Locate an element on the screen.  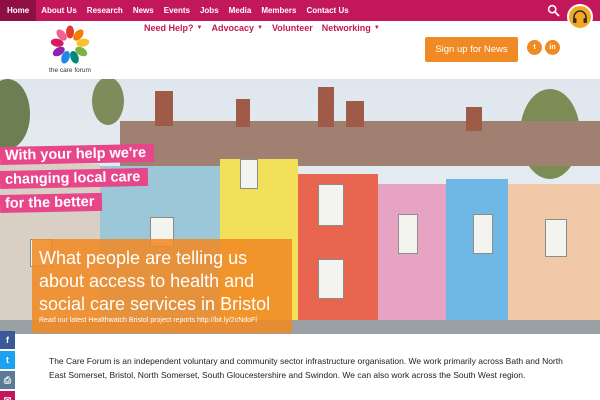
subnav-volunteer: Volunteer is located at coordinates (292, 28).